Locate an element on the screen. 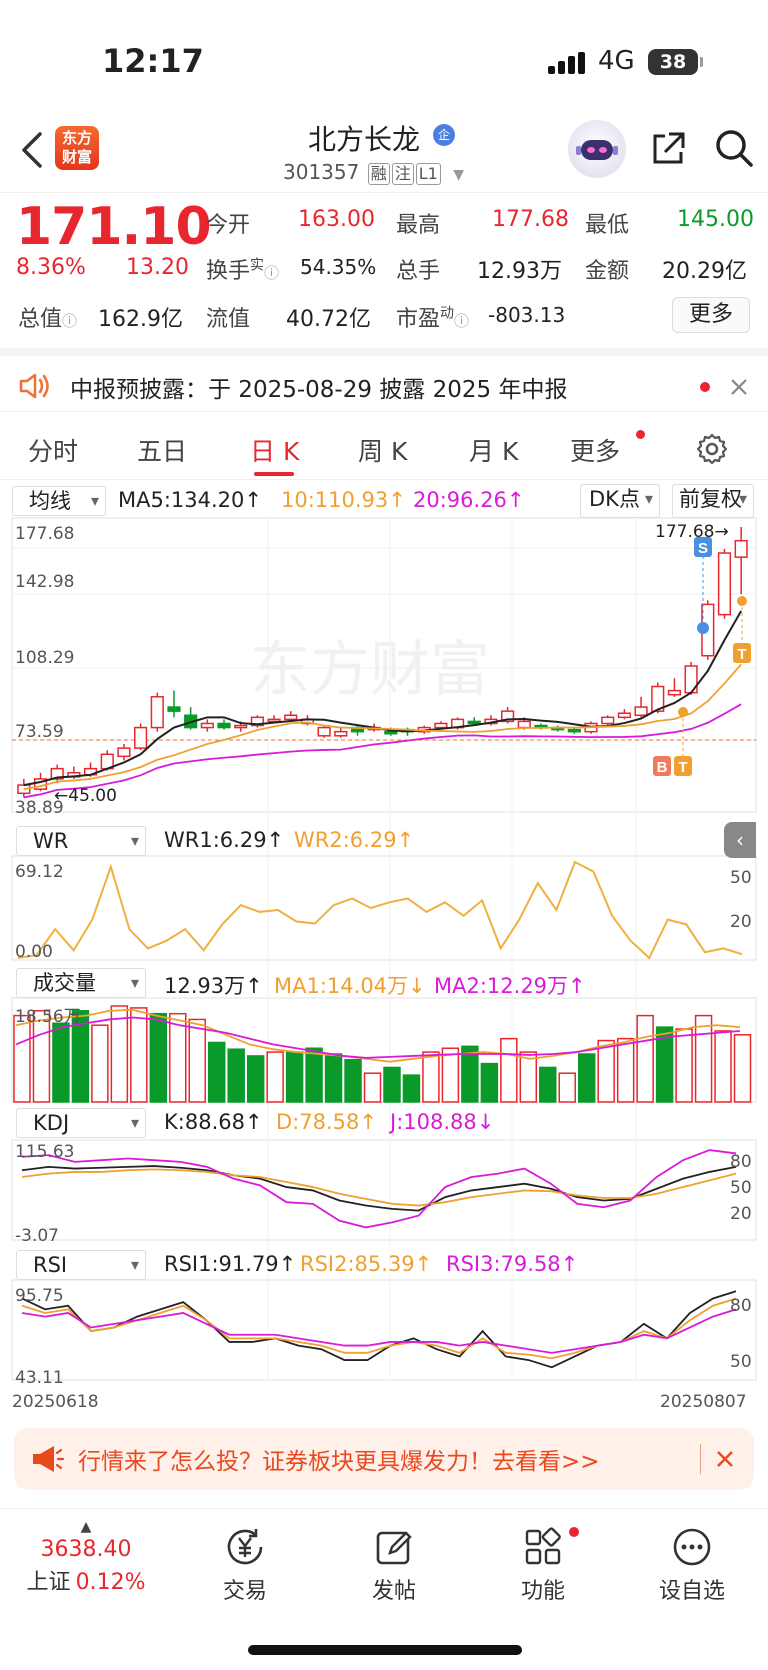  rsi2-line is located at coordinates (379, 1328).